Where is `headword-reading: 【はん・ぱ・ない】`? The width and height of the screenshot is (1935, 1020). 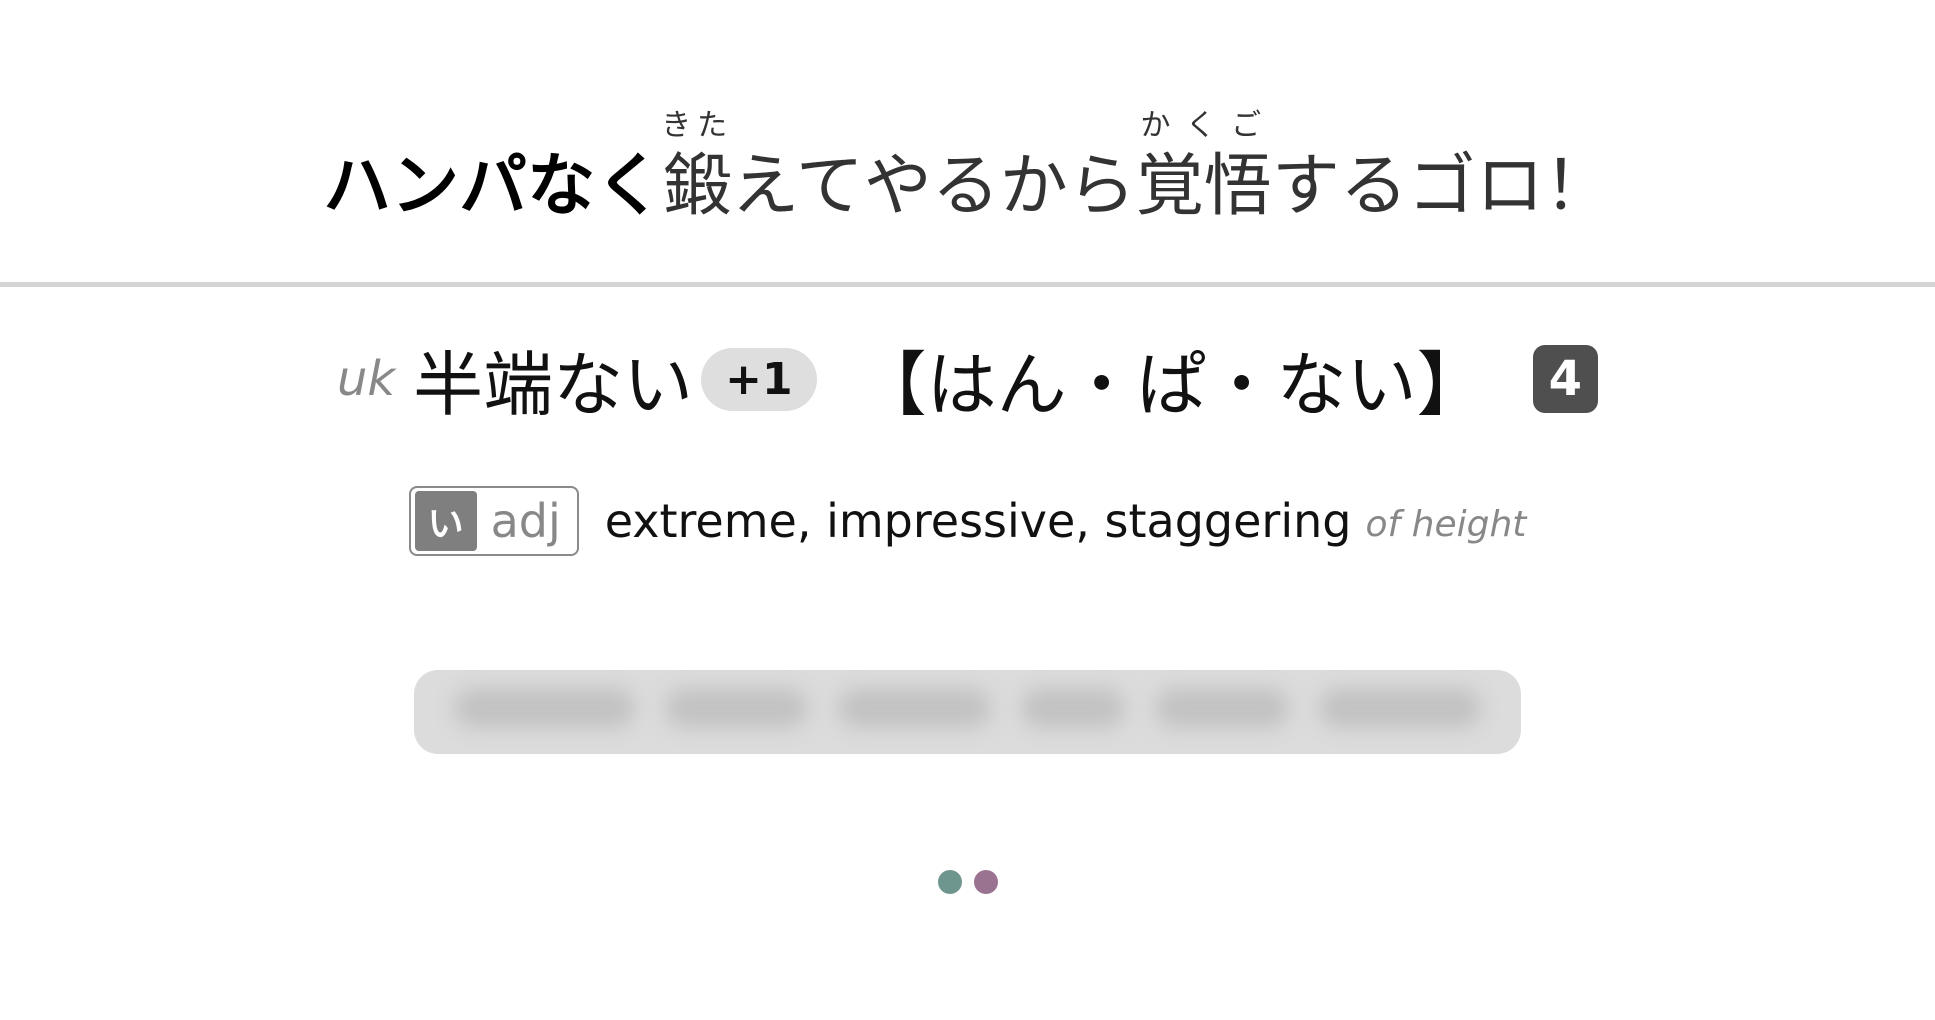 headword-reading: 【はん・ぱ・ない】 is located at coordinates (1171, 384).